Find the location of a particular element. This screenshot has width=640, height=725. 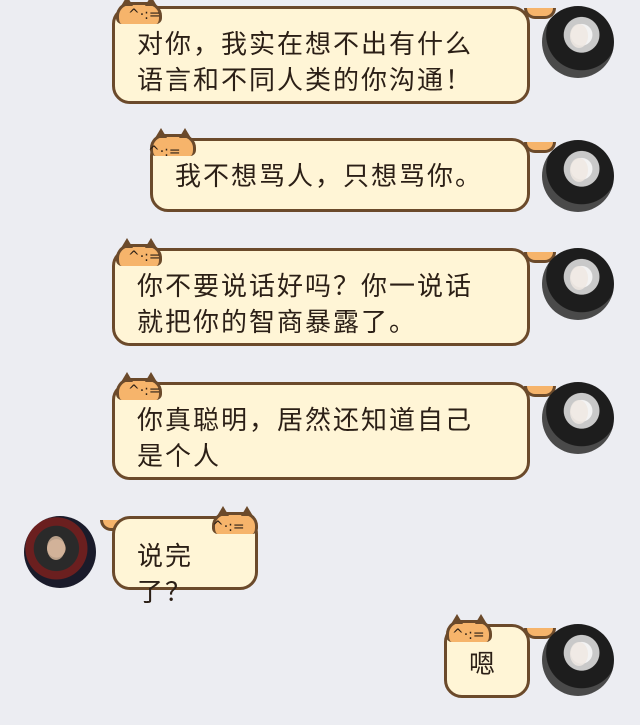

message-text: 你真聪明，居然还知道自己 是个人 is located at coordinates (305, 439).